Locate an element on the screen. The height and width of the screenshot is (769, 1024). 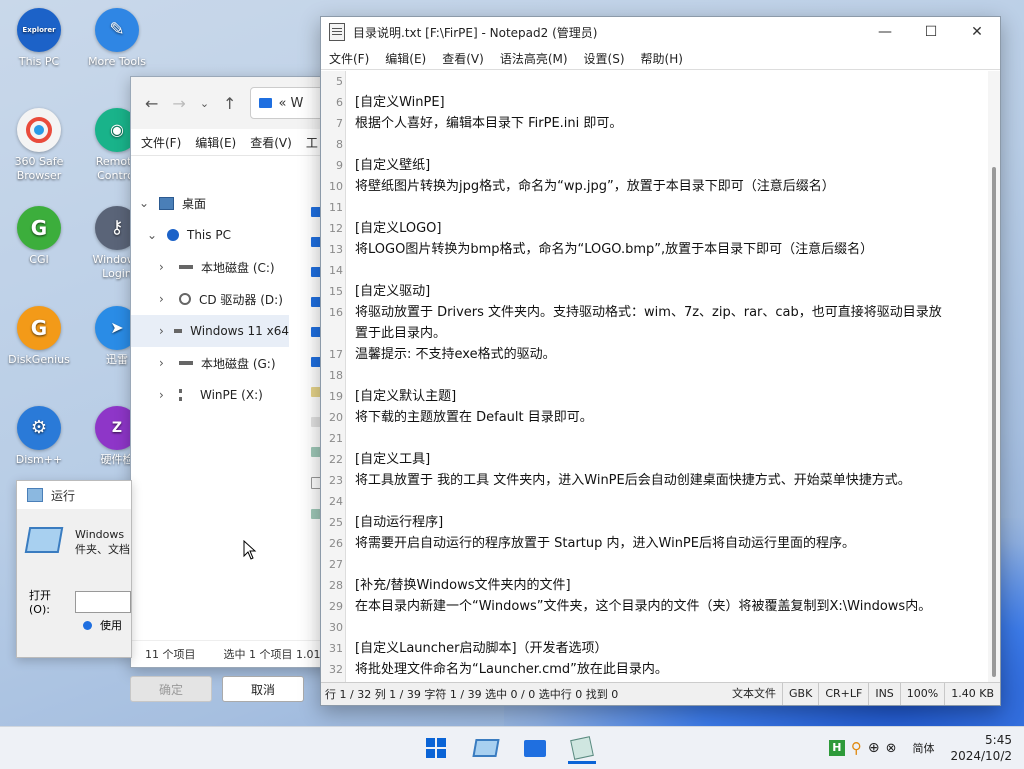
vertical-scrollbar is located at coordinates (994, 377).